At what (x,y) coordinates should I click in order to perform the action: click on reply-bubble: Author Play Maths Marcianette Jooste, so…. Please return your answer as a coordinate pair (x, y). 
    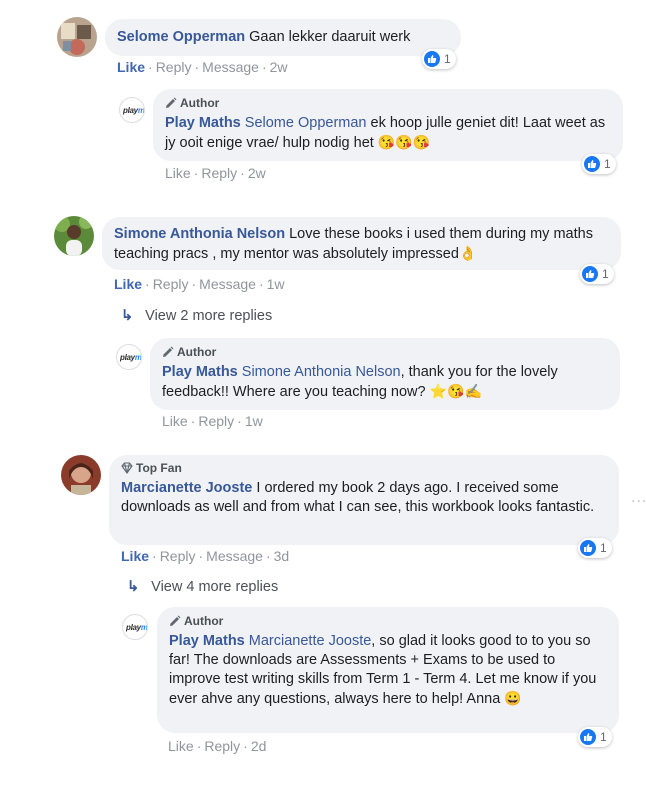
    Looking at the image, I should click on (388, 670).